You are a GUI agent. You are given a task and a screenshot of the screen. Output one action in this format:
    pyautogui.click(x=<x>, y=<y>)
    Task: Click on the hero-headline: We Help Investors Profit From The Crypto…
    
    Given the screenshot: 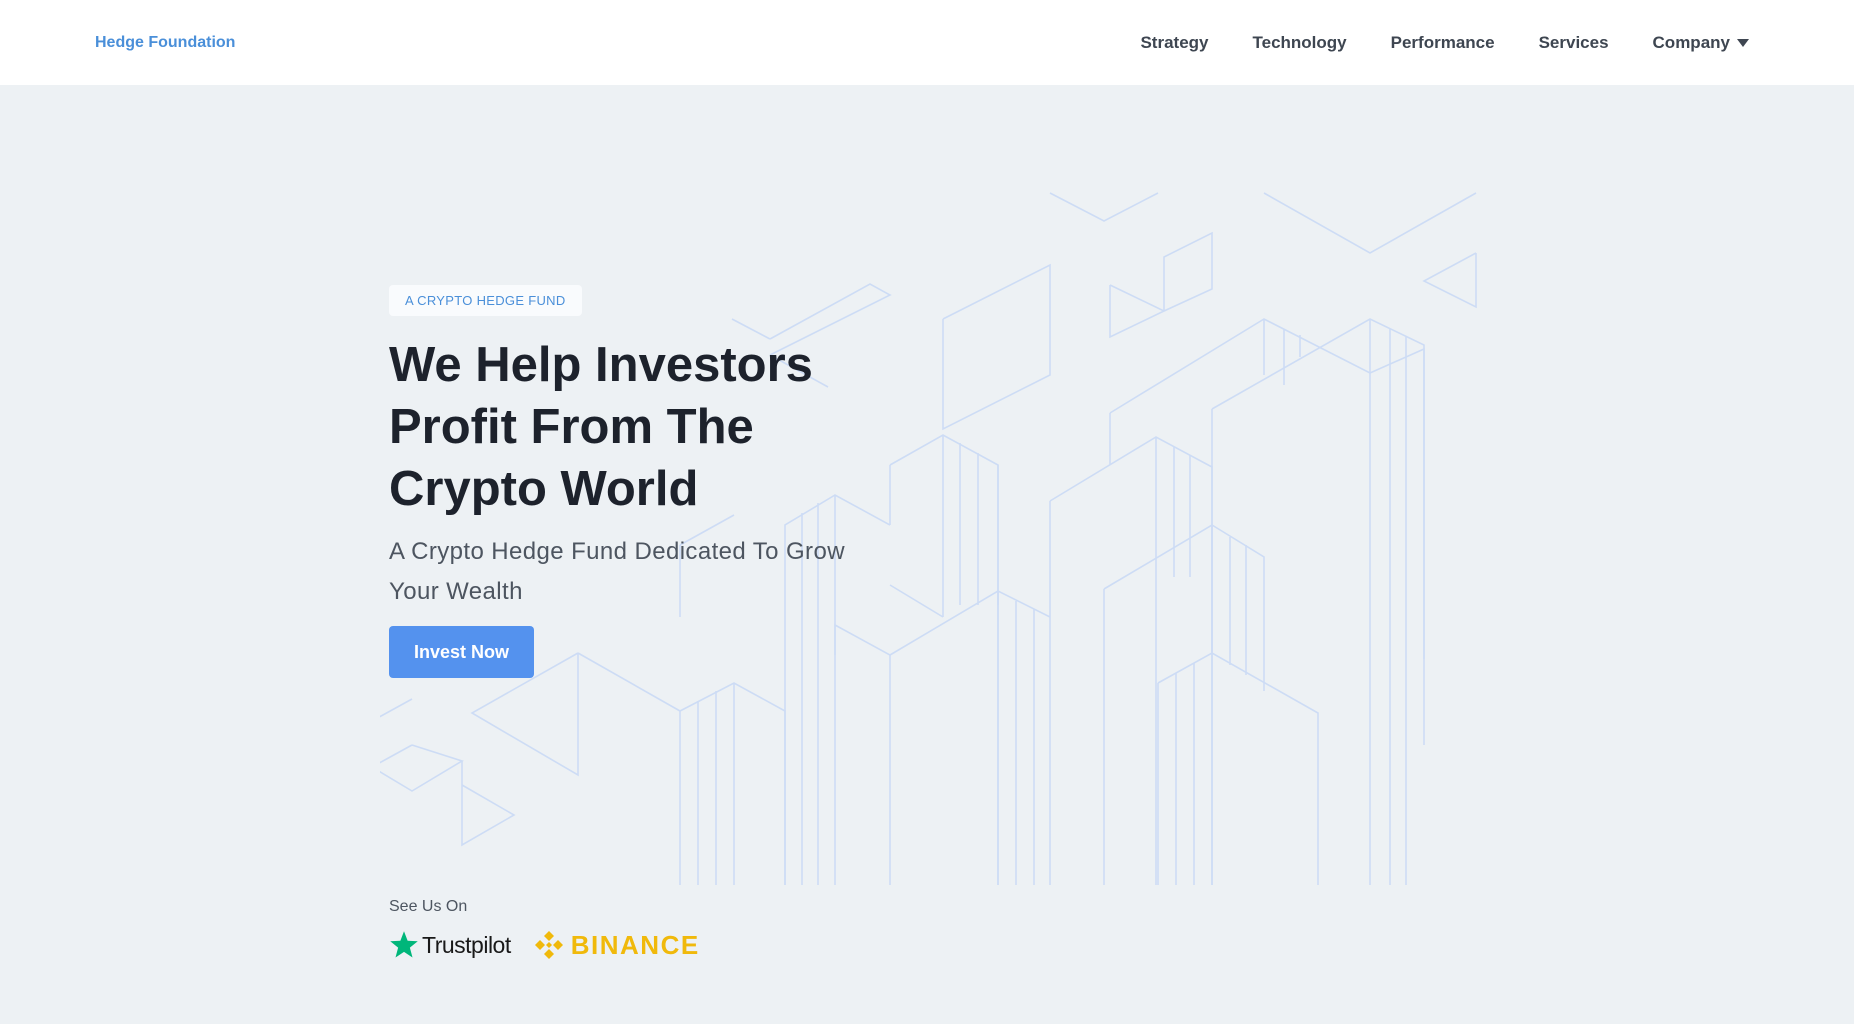 What is the action you would take?
    pyautogui.click(x=601, y=427)
    